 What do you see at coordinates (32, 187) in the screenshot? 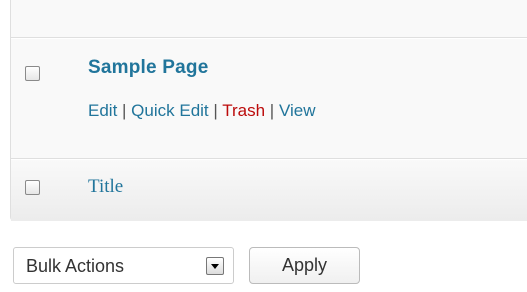
I see `select-all-checkbox` at bounding box center [32, 187].